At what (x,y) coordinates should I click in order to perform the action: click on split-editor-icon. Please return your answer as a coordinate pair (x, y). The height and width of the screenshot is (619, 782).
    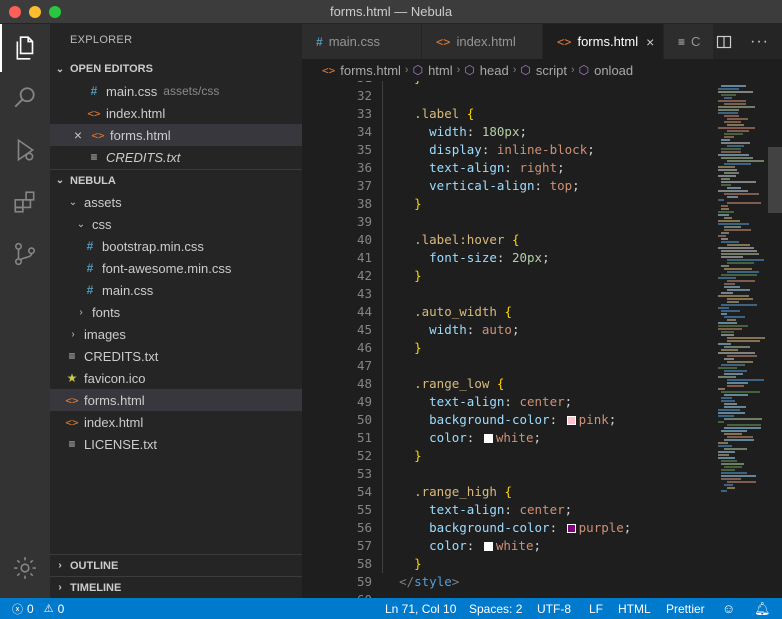
    Looking at the image, I should click on (724, 41).